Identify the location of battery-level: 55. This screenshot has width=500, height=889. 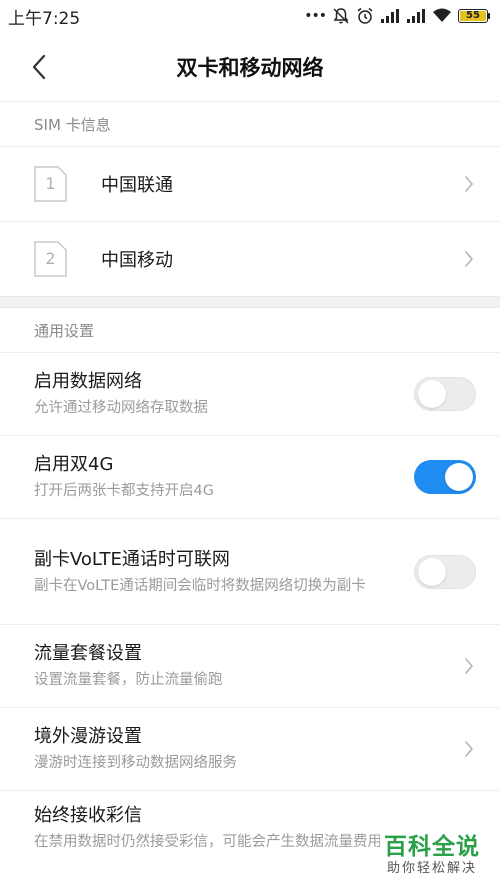
(473, 16).